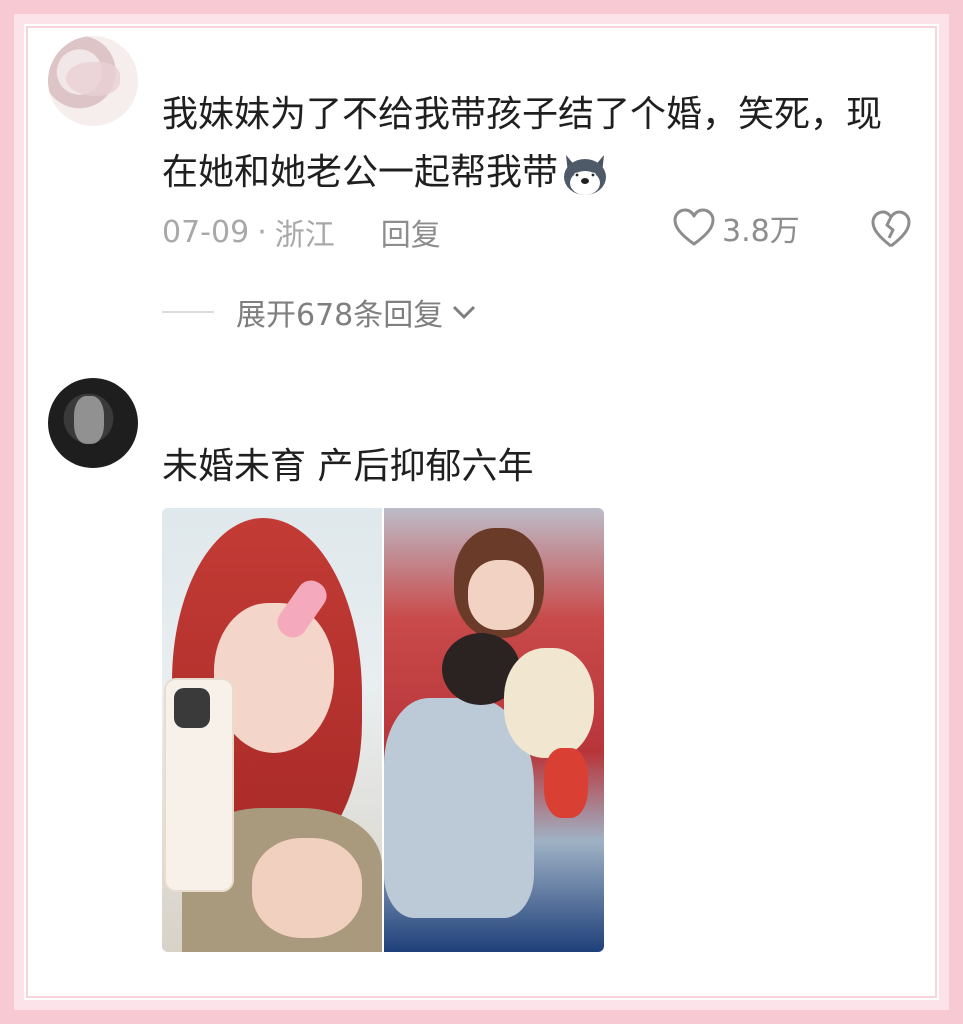  I want to click on expand-divider, so click(188, 312).